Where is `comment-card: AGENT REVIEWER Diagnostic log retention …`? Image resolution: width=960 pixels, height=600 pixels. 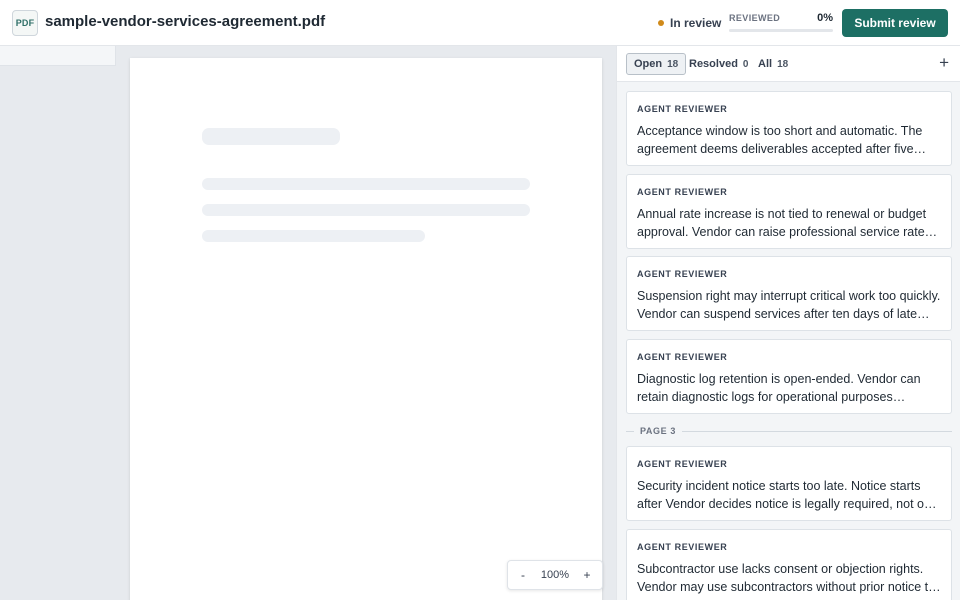 comment-card: AGENT REVIEWER Diagnostic log retention … is located at coordinates (789, 376).